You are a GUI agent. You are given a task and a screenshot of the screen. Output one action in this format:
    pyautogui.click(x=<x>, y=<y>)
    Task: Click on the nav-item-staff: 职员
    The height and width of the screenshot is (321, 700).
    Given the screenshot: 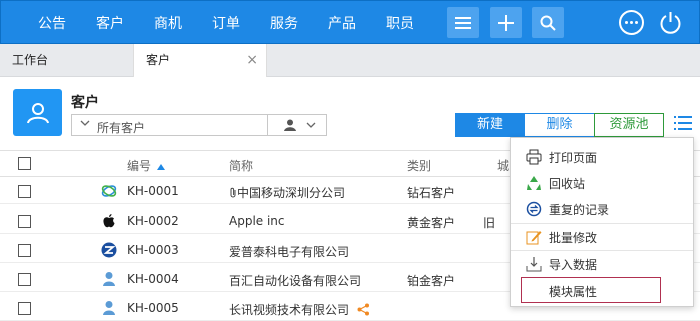 What is the action you would take?
    pyautogui.click(x=400, y=23)
    